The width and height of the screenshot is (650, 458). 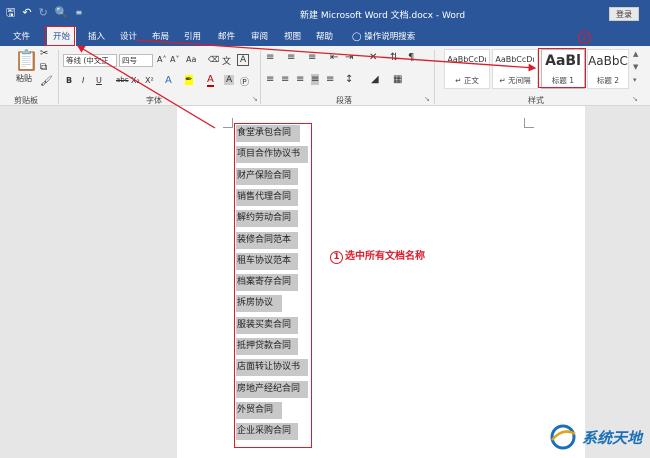 I want to click on italic-button: I, so click(x=83, y=80).